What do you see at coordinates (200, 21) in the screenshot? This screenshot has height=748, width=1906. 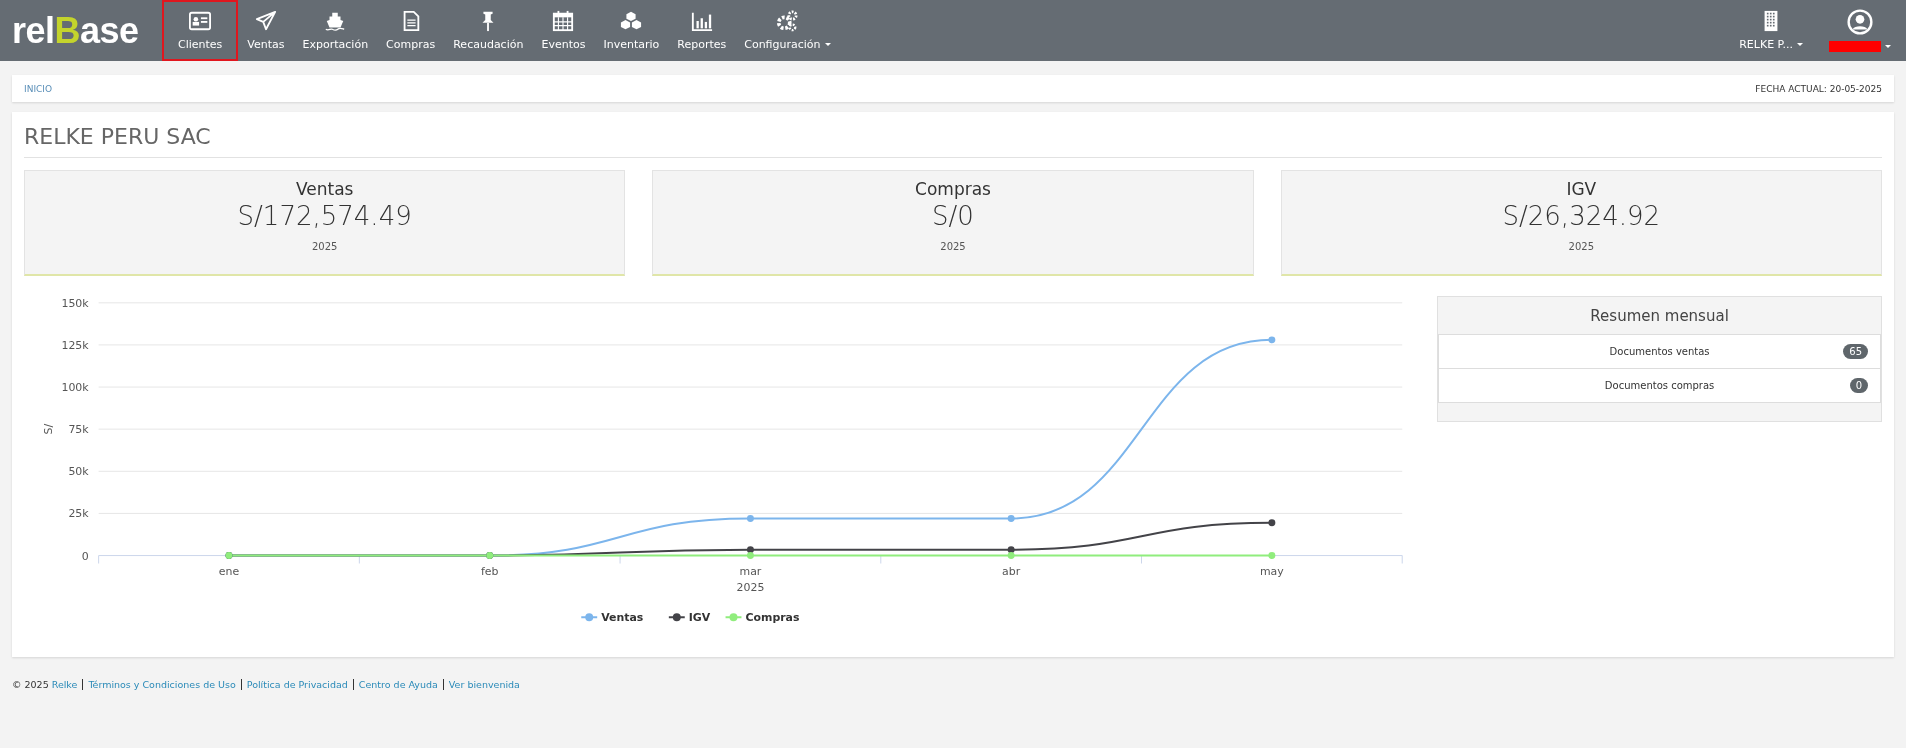 I see `id-card-icon` at bounding box center [200, 21].